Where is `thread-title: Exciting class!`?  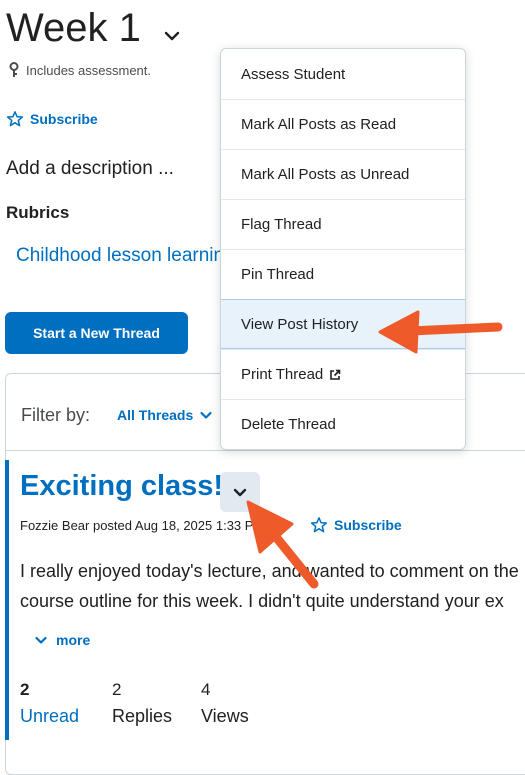 thread-title: Exciting class! is located at coordinates (121, 486).